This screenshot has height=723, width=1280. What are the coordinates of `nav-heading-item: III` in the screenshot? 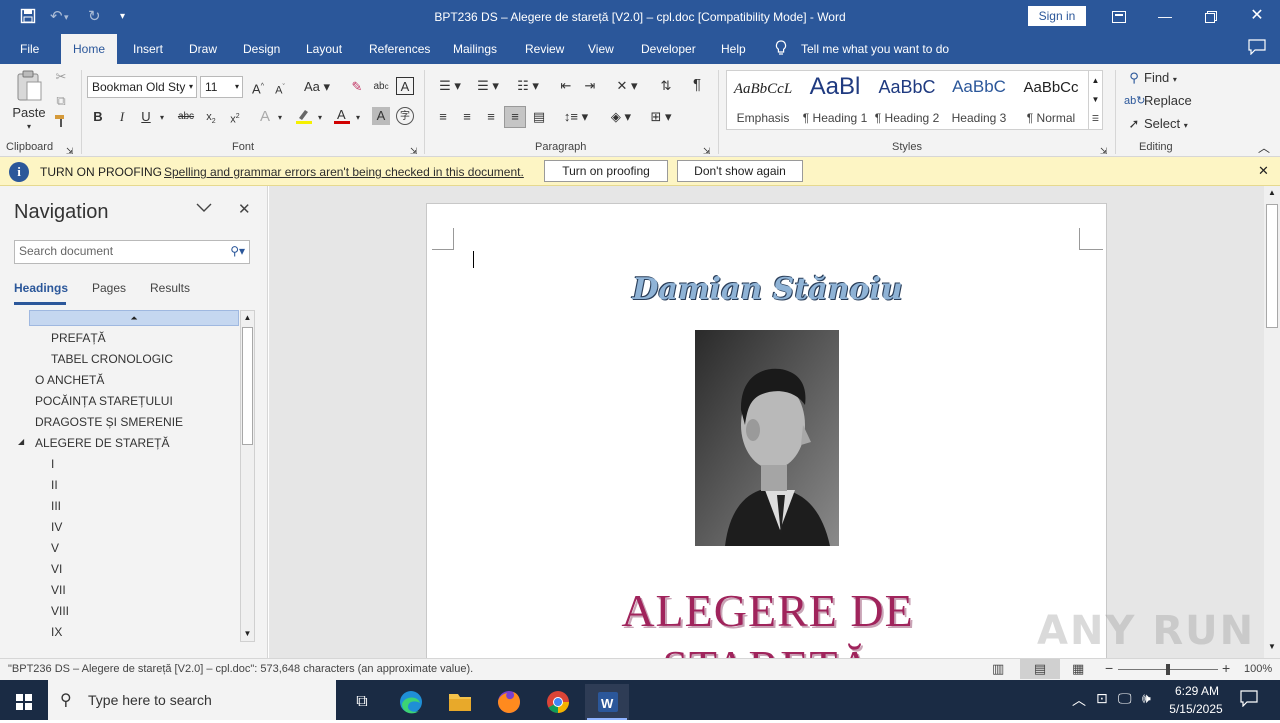 It's located at (56, 506).